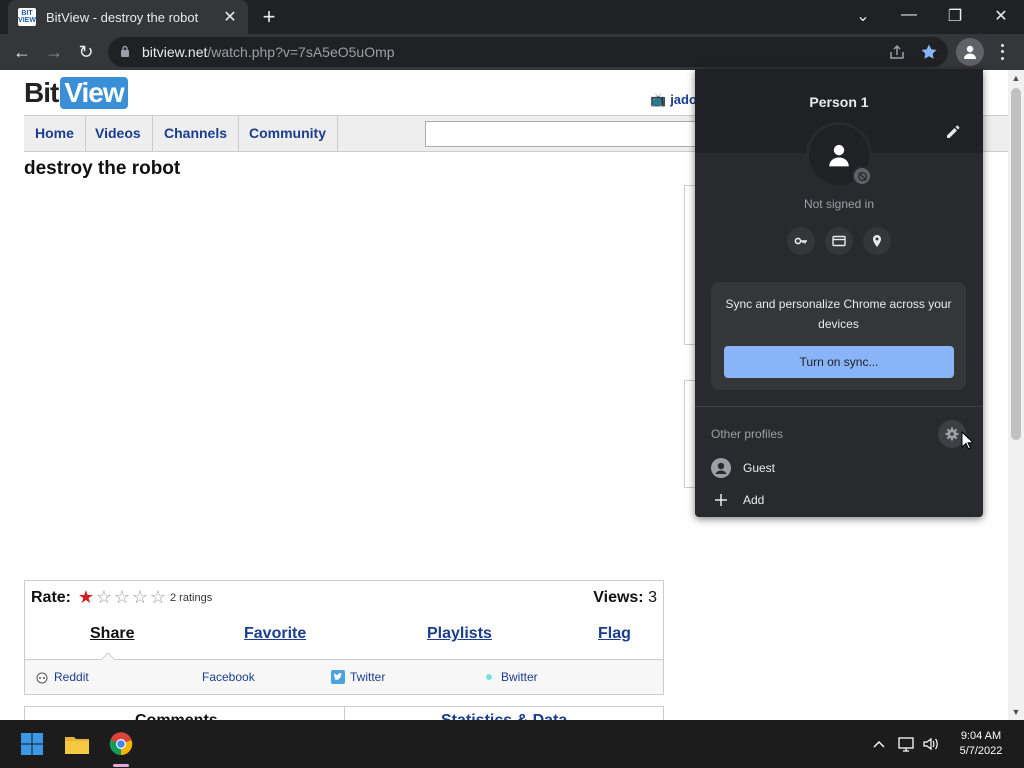 The image size is (1024, 768). What do you see at coordinates (528, 52) in the screenshot?
I see `address-bar: bitview.net/watch.php?v=7sA5eO5uOmp` at bounding box center [528, 52].